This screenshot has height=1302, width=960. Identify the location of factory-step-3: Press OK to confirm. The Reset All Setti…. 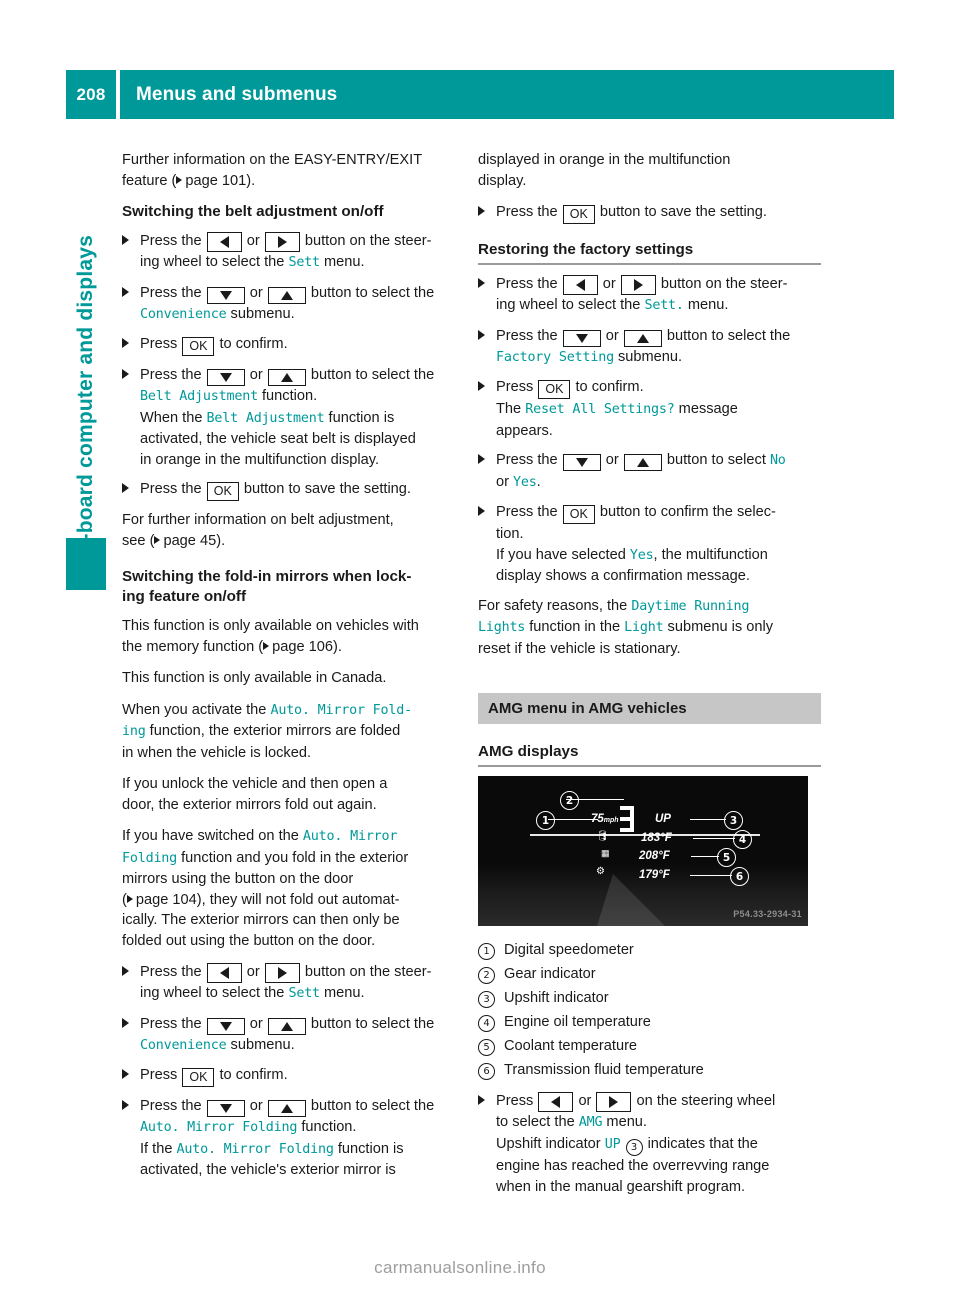
(649, 409).